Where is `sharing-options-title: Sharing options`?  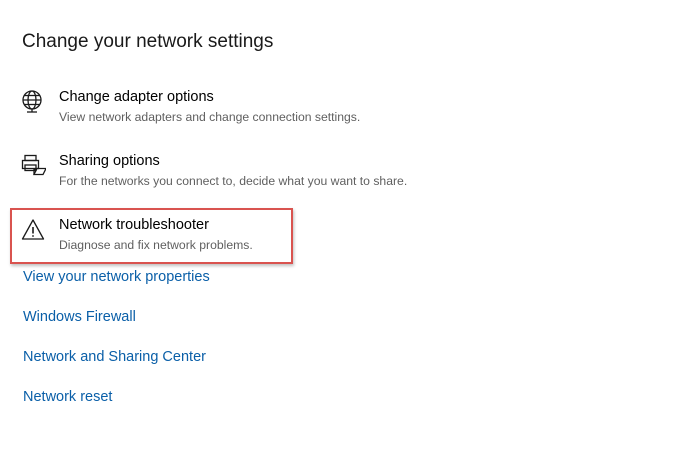 sharing-options-title: Sharing options is located at coordinates (109, 161).